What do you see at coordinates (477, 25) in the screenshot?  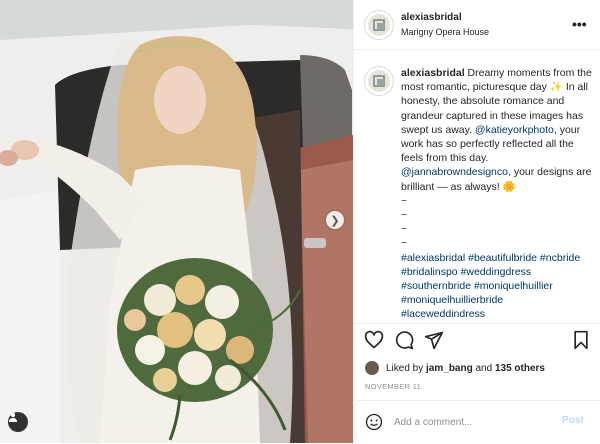 I see `post-header: alexiasbridal Marigny Opera House •••` at bounding box center [477, 25].